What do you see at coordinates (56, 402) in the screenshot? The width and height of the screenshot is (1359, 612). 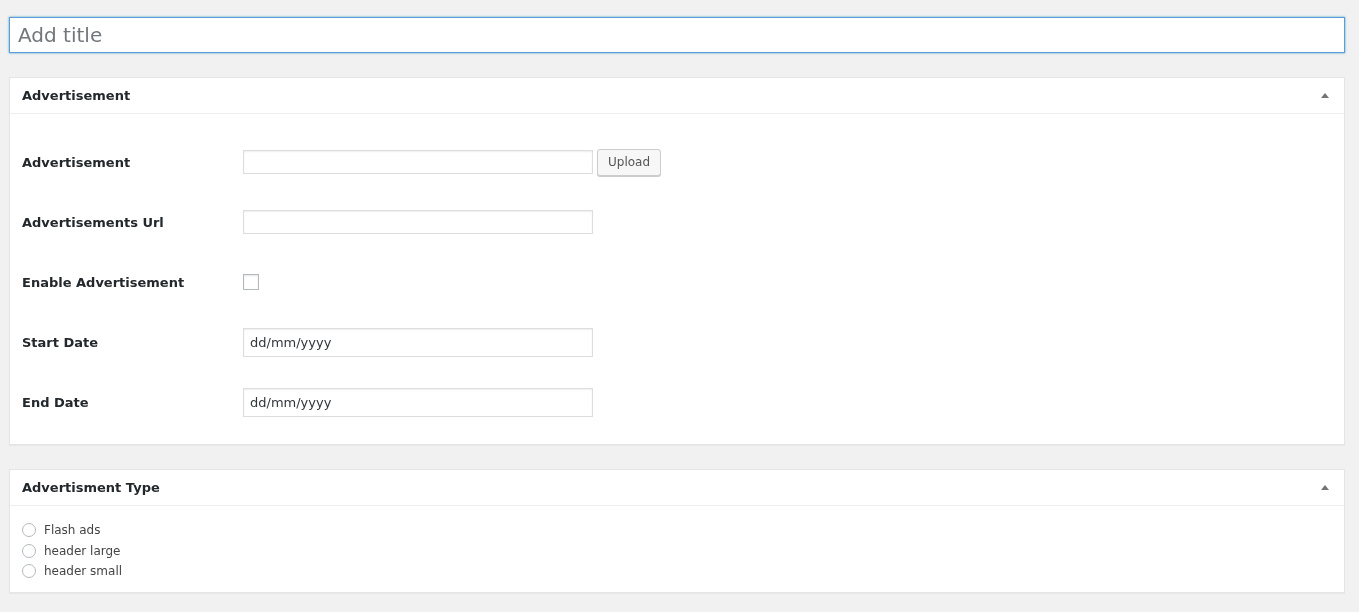 I see `field-label: End Date` at bounding box center [56, 402].